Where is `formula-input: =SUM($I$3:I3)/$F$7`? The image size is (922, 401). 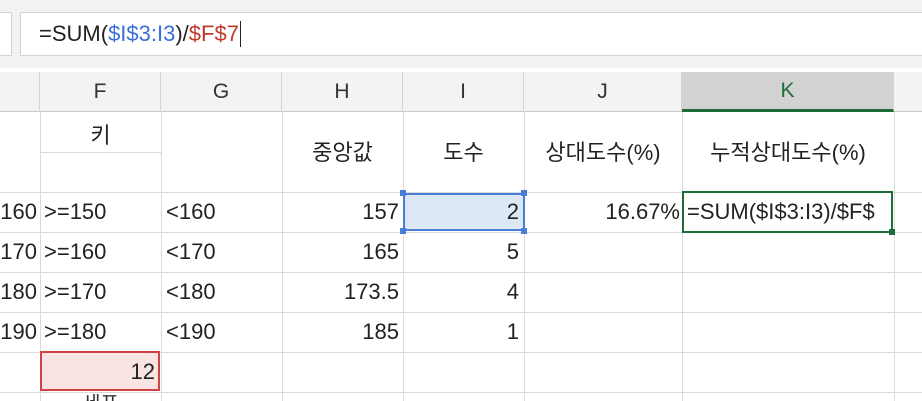 formula-input: =SUM($I$3:I3)/$F$7 is located at coordinates (471, 34).